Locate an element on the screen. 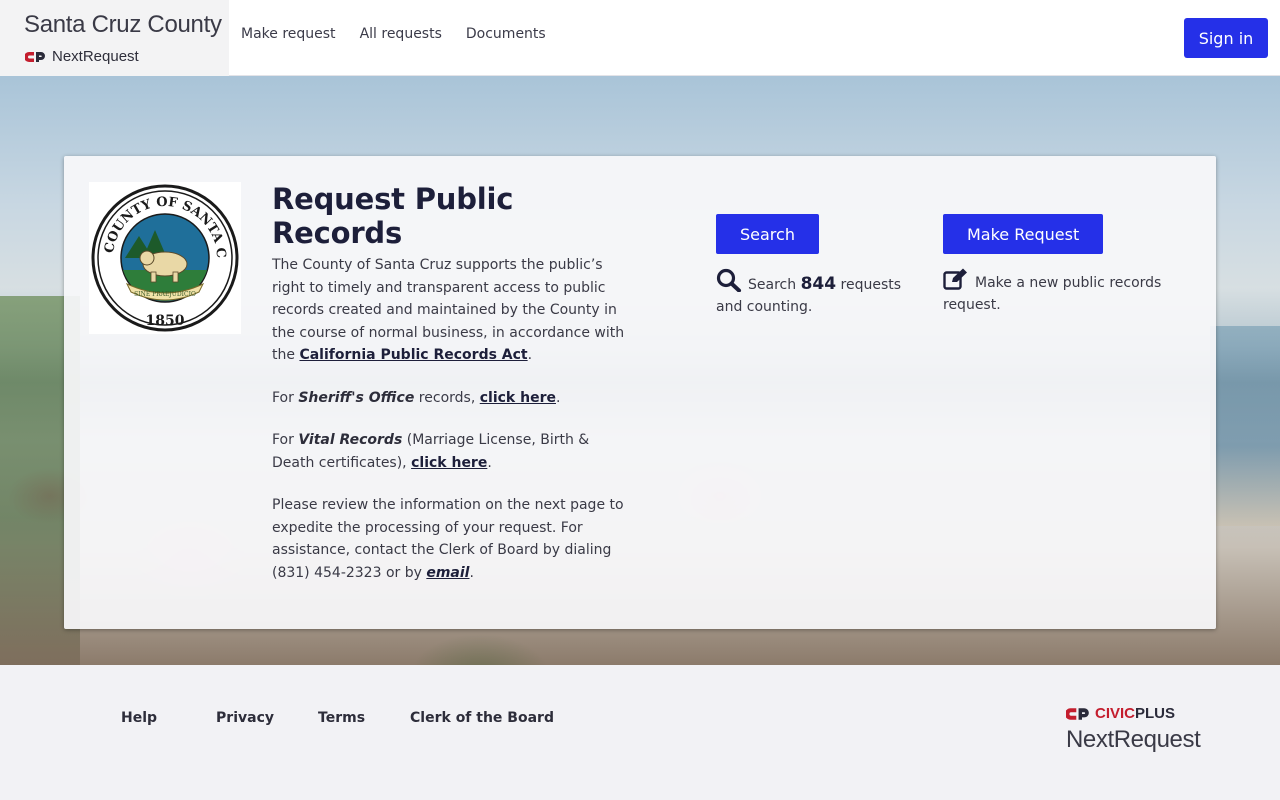  cpra-link: California Public Records Act is located at coordinates (413, 355).